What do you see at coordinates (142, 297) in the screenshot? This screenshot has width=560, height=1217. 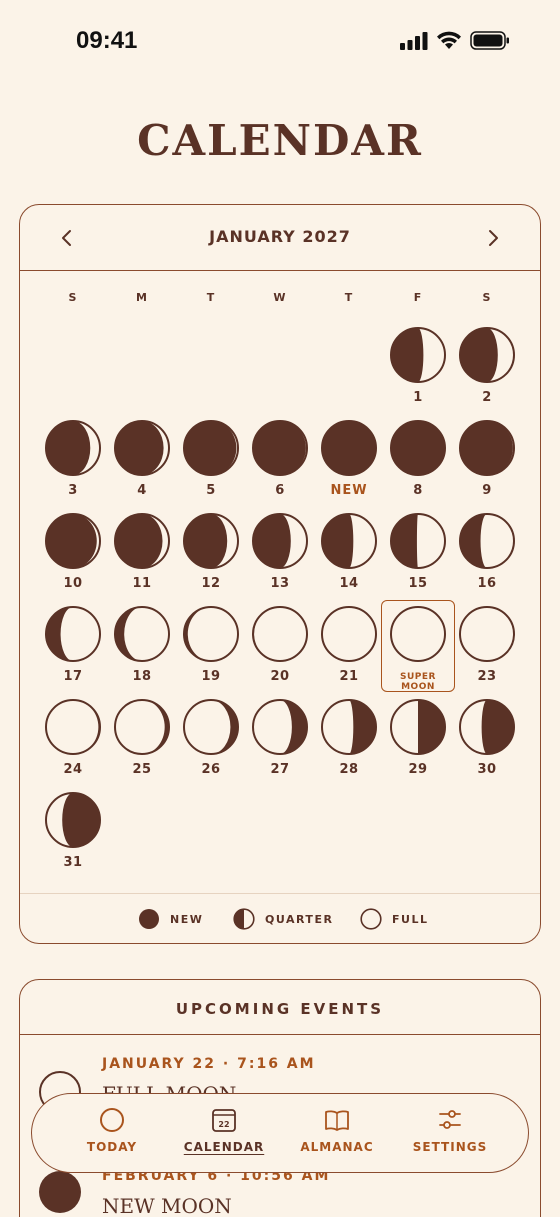 I see `weekday-label: M` at bounding box center [142, 297].